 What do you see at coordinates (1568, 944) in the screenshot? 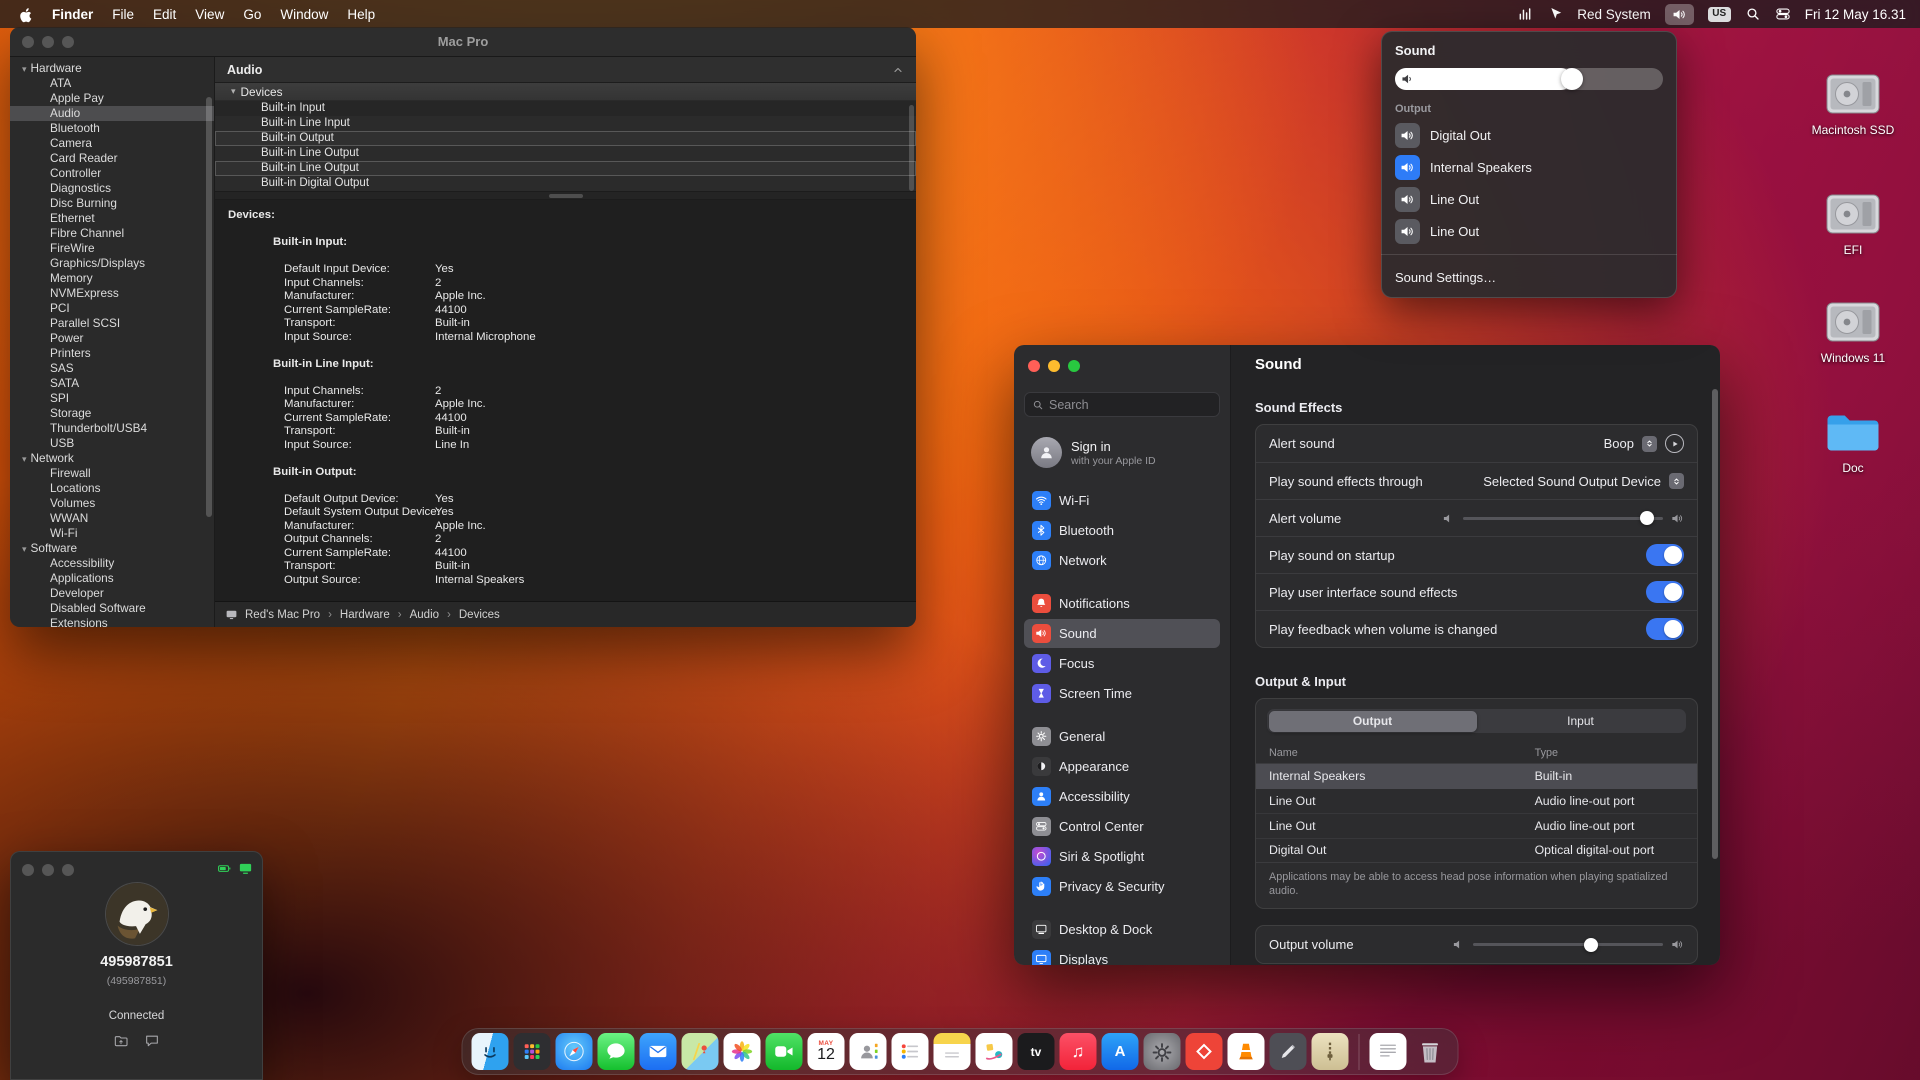
I see `output-volume-slider` at bounding box center [1568, 944].